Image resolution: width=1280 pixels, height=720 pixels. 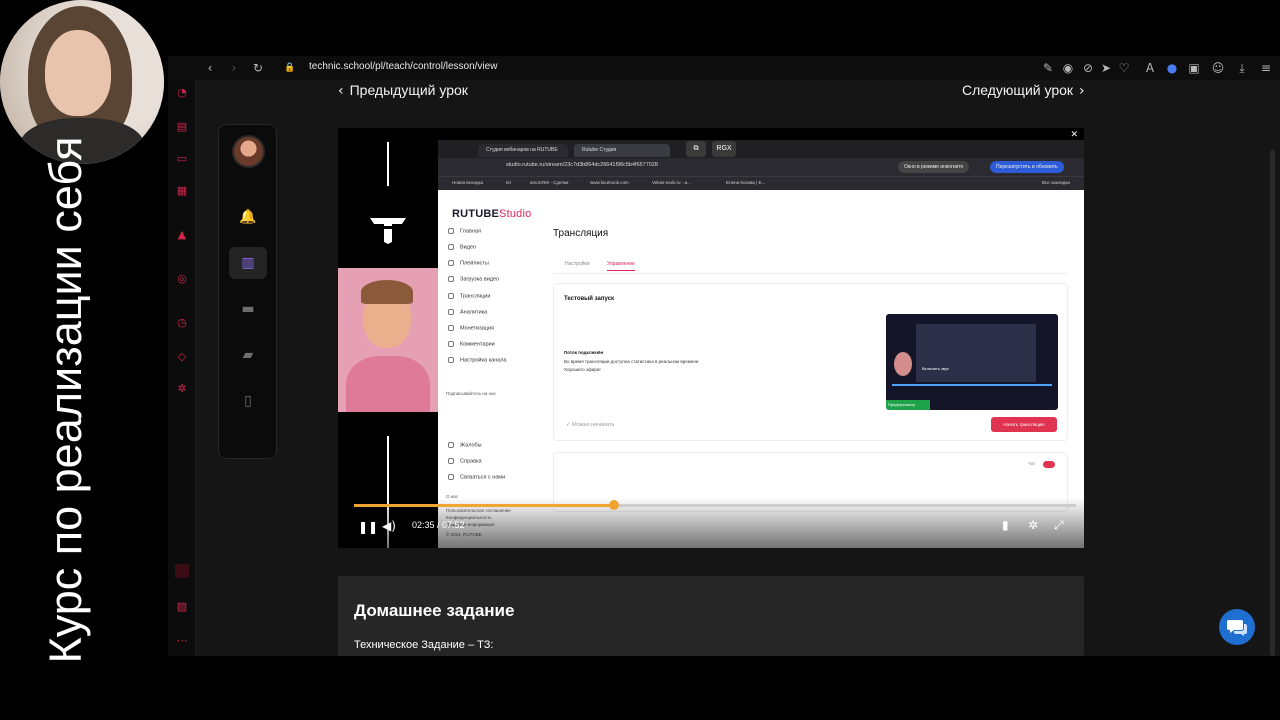 I want to click on preview-badge: Предпросмотр, so click(x=908, y=405).